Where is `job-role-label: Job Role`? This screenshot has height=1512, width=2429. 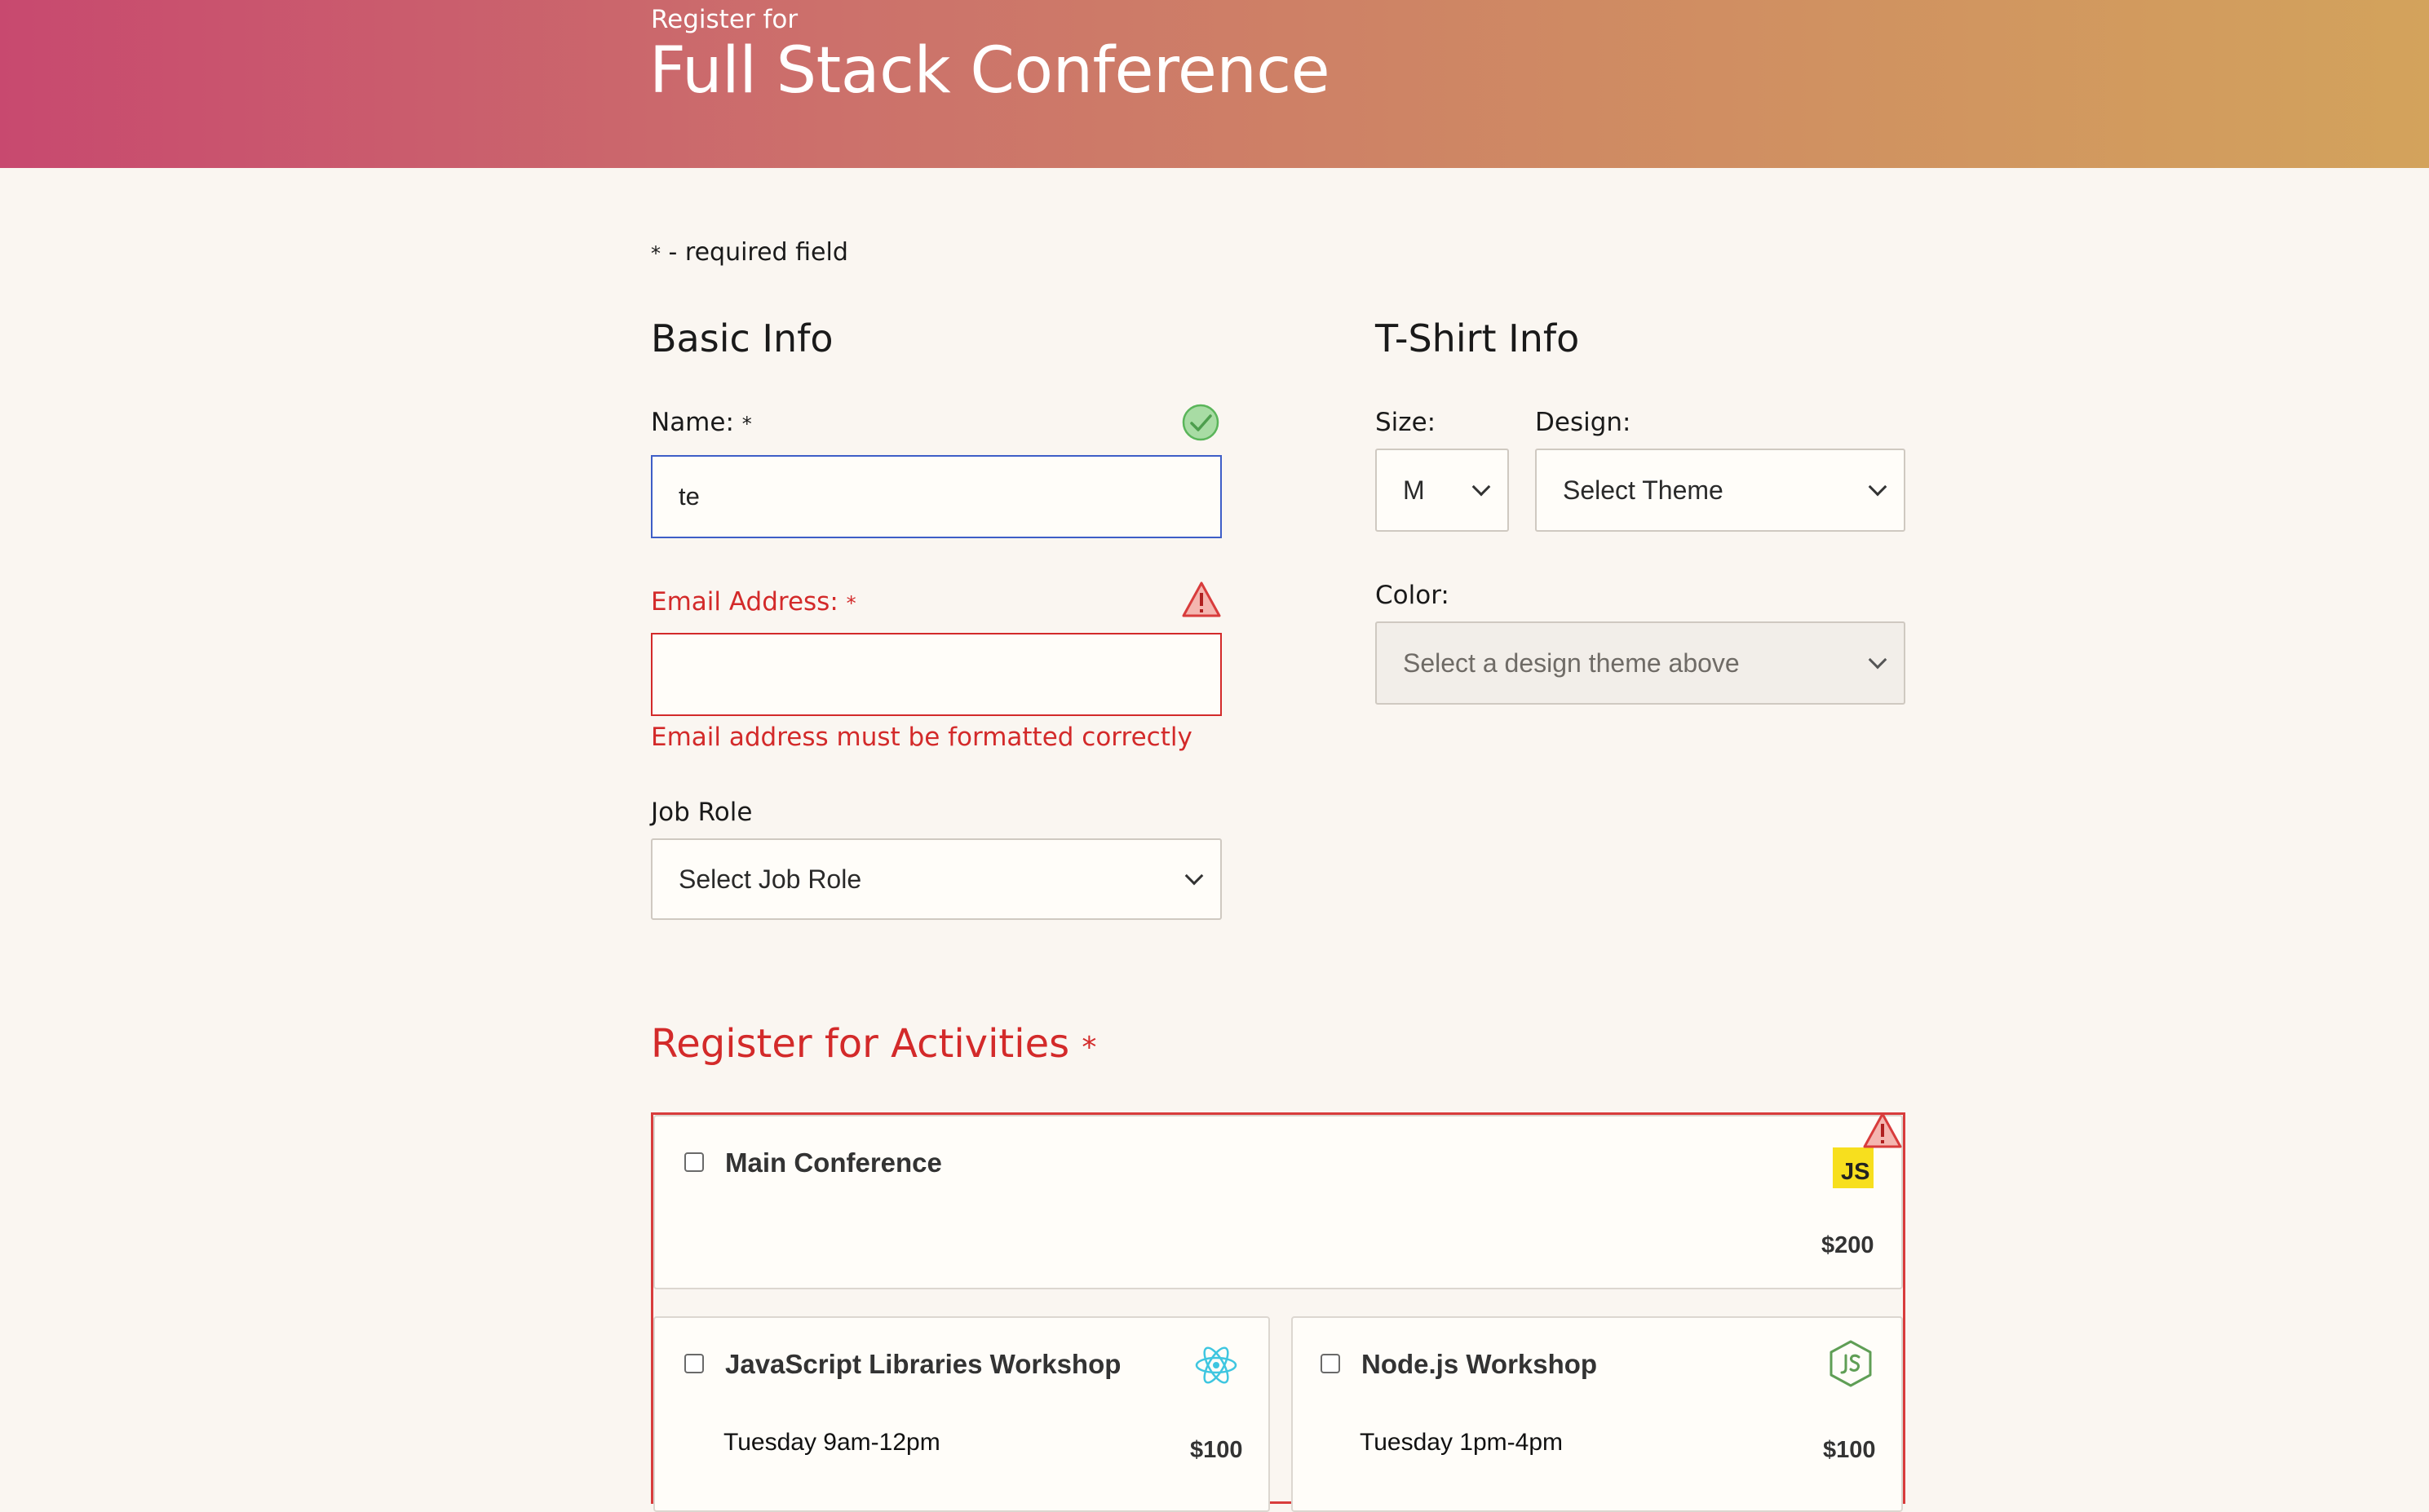
job-role-label: Job Role is located at coordinates (702, 812).